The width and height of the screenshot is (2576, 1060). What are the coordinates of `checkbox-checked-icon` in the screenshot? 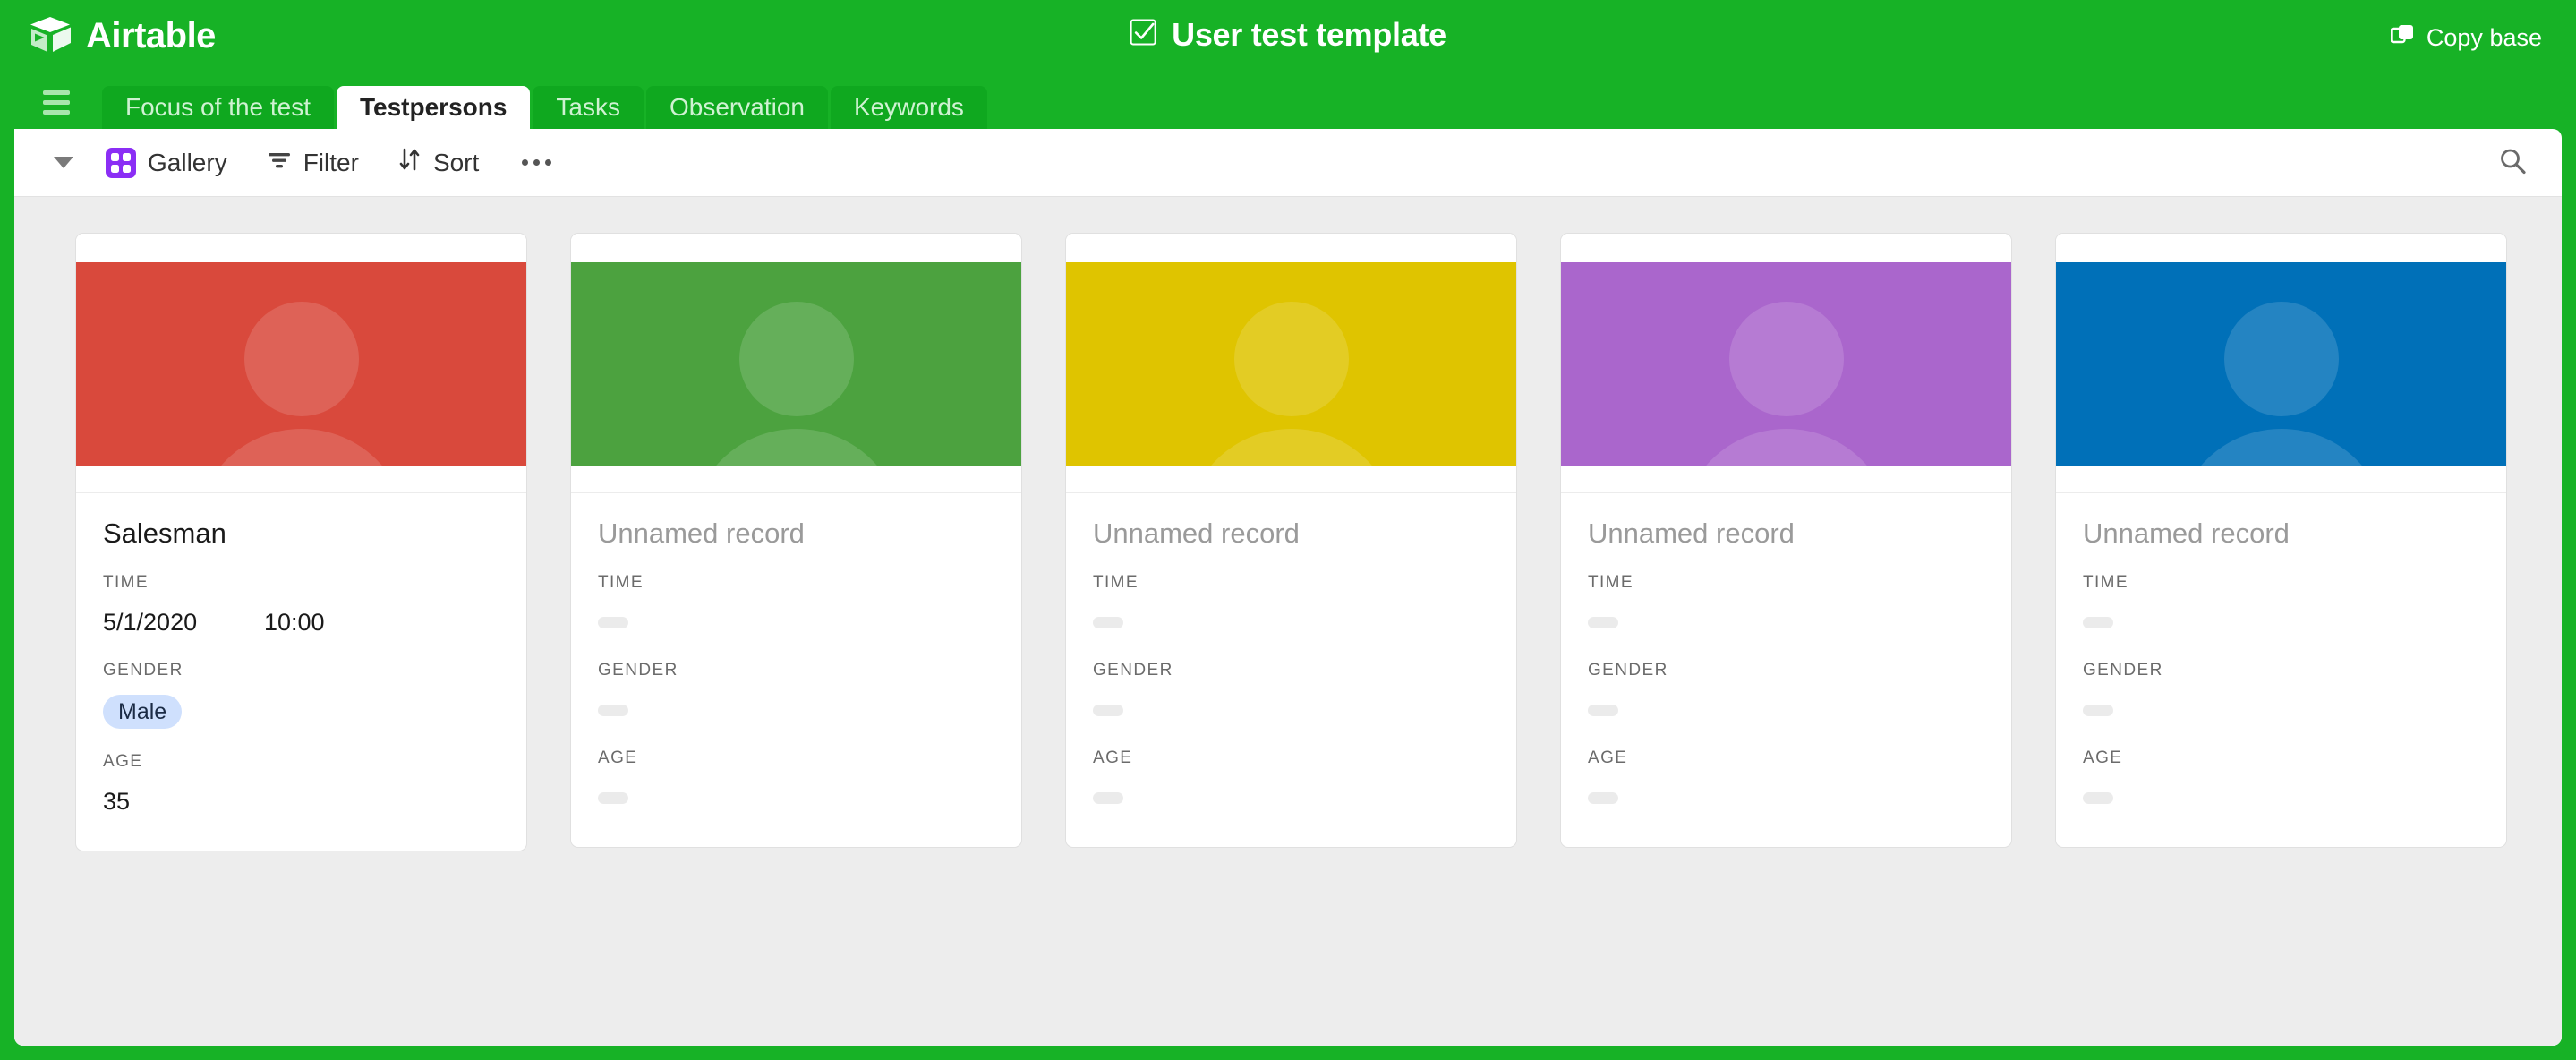 It's located at (1143, 35).